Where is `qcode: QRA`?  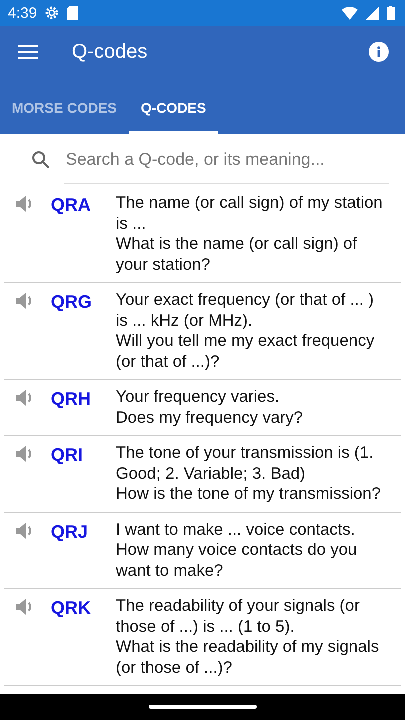 qcode: QRA is located at coordinates (71, 205).